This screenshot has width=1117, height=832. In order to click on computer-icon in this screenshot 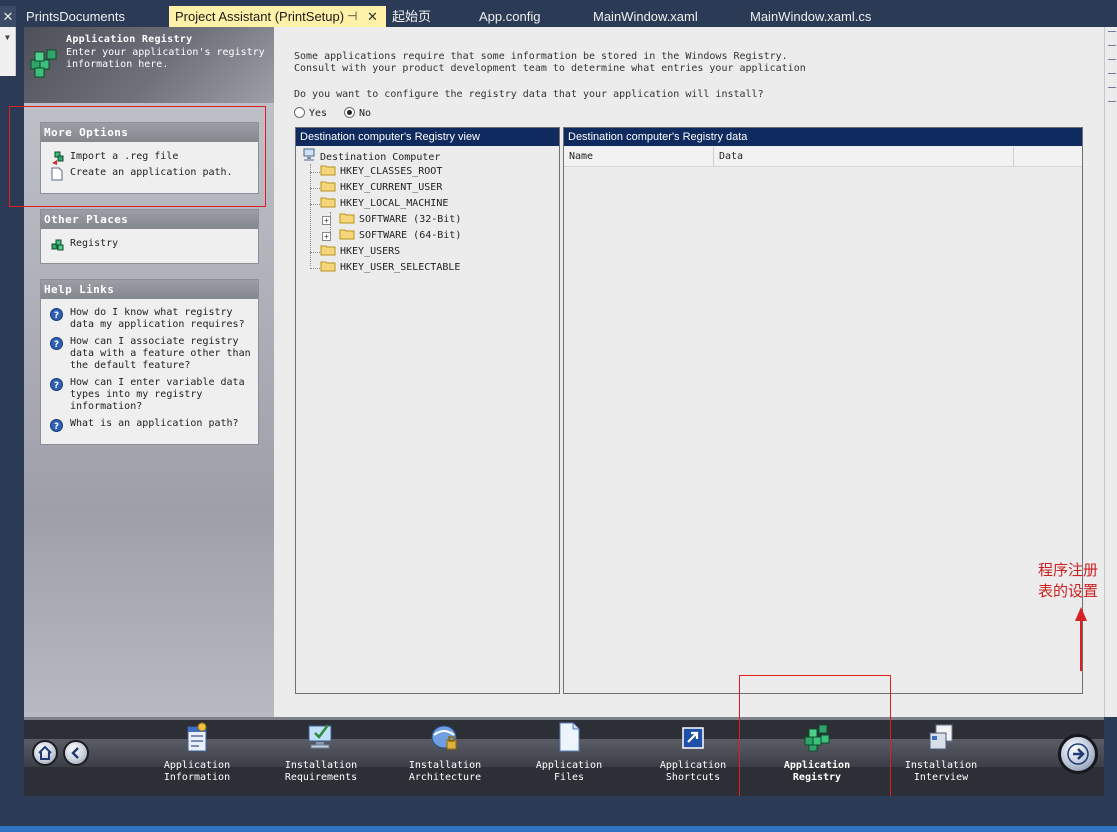, I will do `click(309, 154)`.